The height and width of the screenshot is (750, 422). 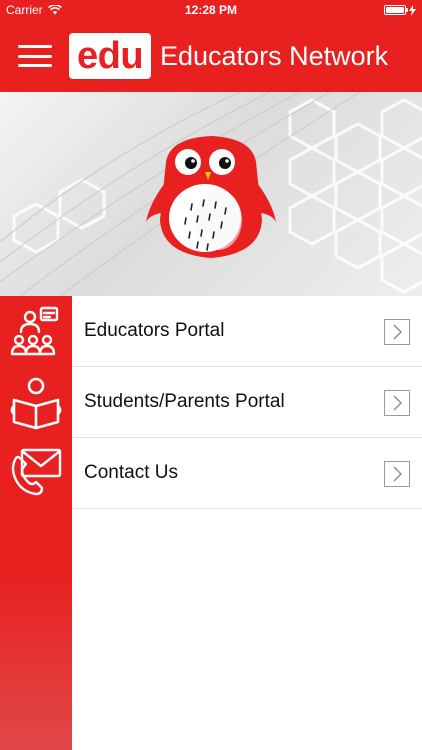 I want to click on app-header: edu Educators Network, so click(x=211, y=56).